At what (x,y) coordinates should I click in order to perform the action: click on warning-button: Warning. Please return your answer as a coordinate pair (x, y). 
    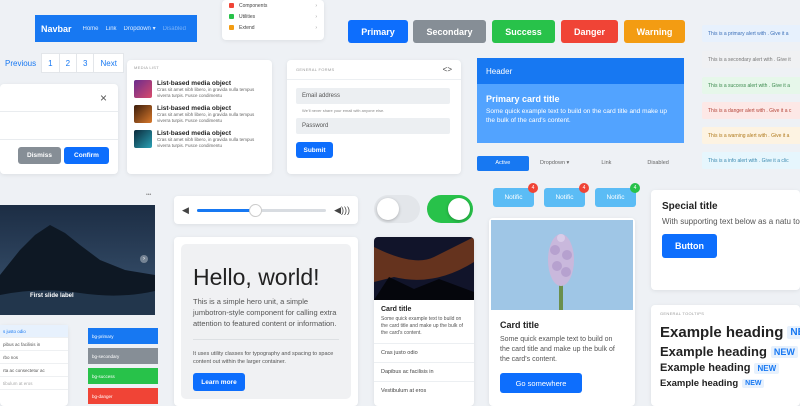
    Looking at the image, I should click on (654, 31).